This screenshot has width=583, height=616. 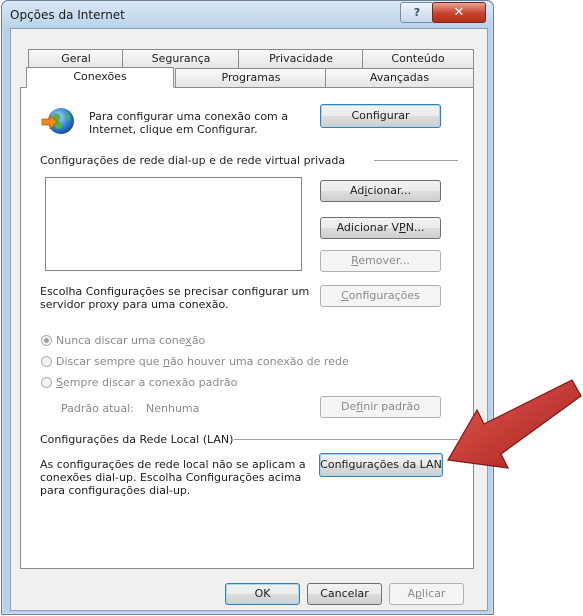 What do you see at coordinates (131, 340) in the screenshot?
I see `radio-never-dial-label: Nunca discar uma conexão` at bounding box center [131, 340].